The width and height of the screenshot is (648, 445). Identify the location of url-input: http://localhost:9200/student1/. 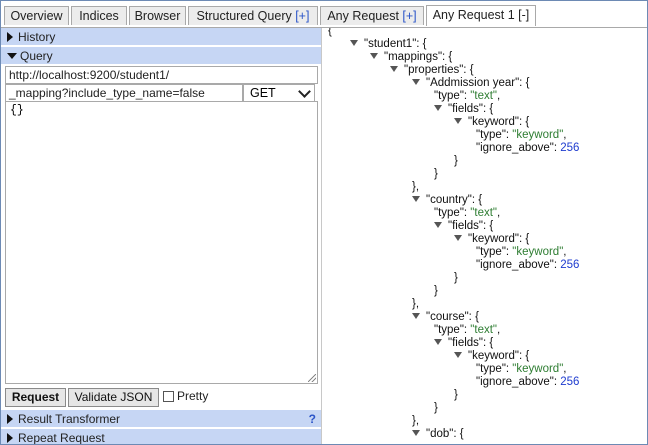
(161, 75).